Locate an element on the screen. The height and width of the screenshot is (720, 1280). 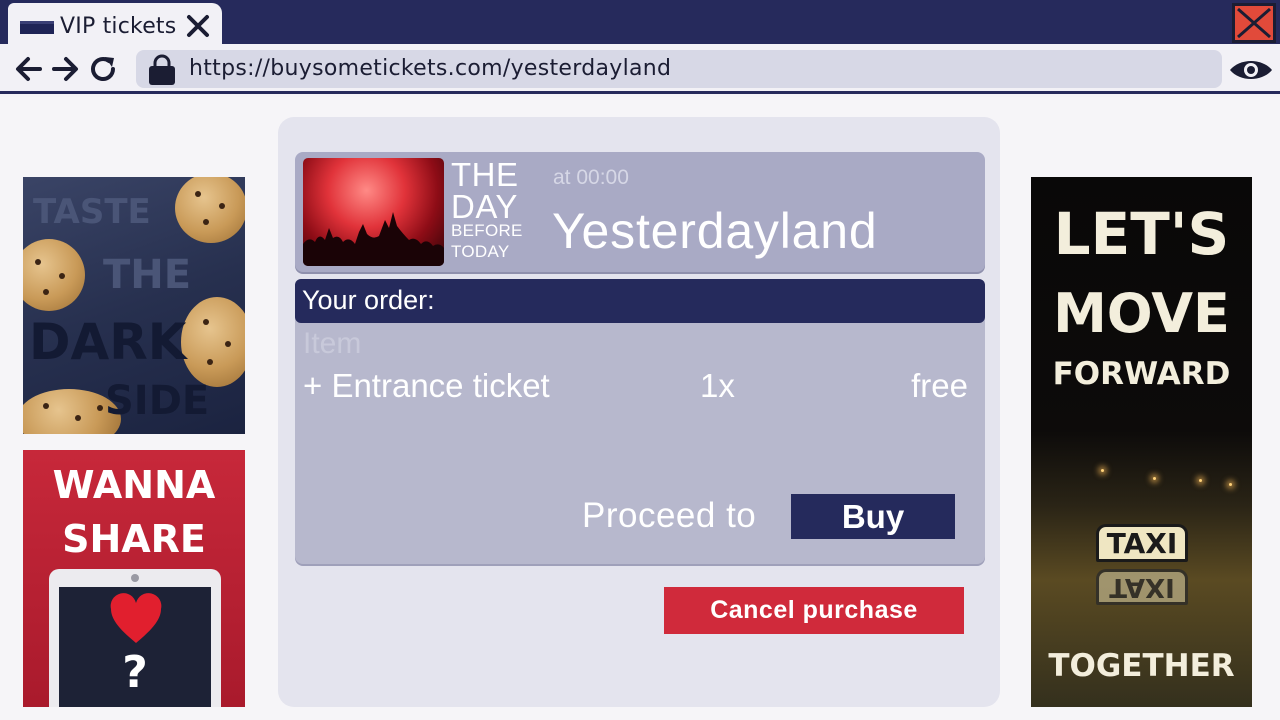
cancel-purchase-button: Cancel purchase is located at coordinates (814, 610).